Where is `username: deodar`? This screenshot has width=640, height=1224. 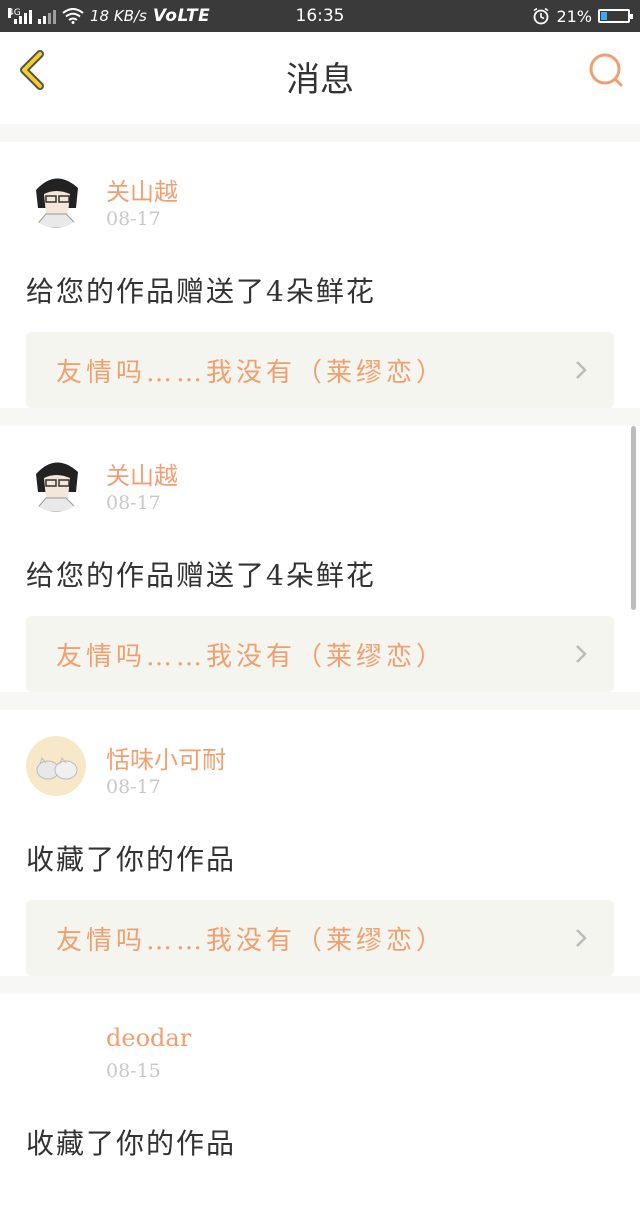 username: deodar is located at coordinates (148, 1038).